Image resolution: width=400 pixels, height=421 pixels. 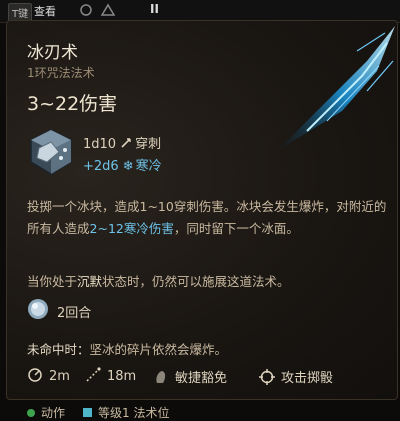 What do you see at coordinates (201, 378) in the screenshot?
I see `save-value: 敏捷豁免` at bounding box center [201, 378].